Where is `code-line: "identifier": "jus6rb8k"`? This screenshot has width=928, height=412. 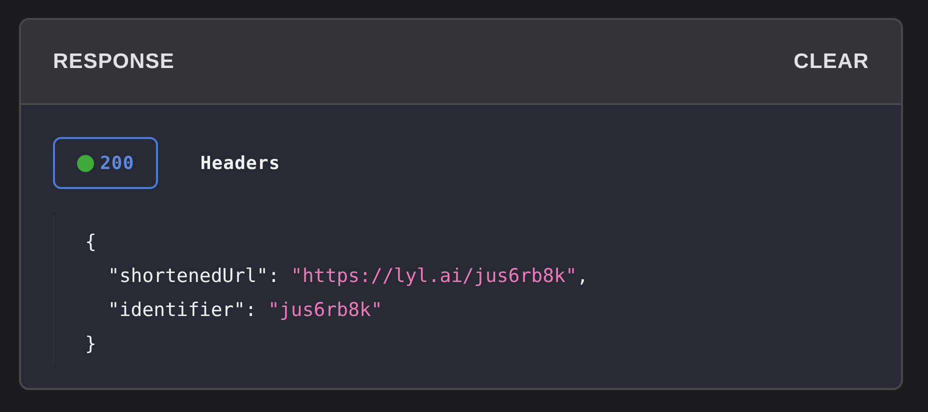 code-line: "identifier": "jus6rb8k" is located at coordinates (244, 310).